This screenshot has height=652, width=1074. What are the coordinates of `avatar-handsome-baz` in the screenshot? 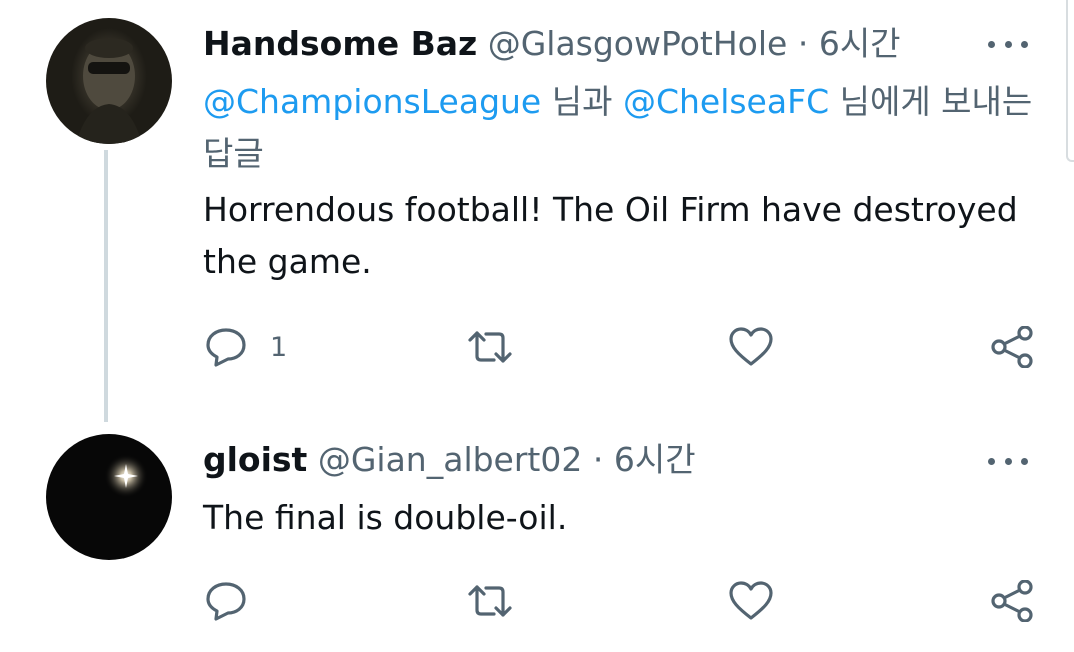 It's located at (109, 81).